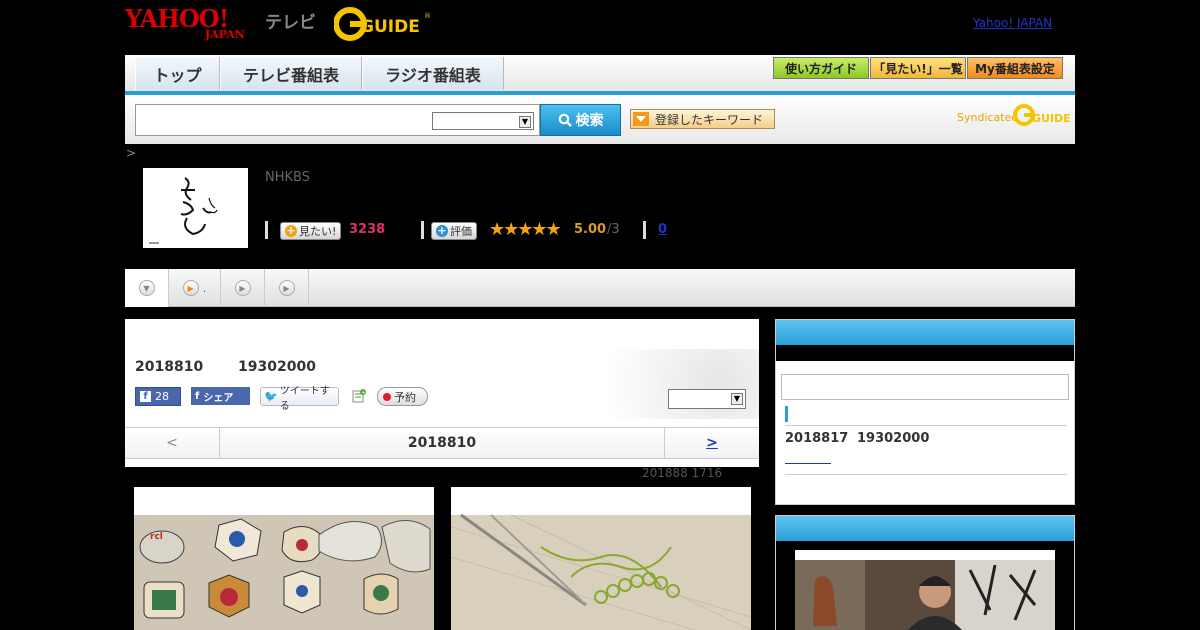 The width and height of the screenshot is (1200, 630). Describe the element at coordinates (433, 73) in the screenshot. I see `tab-radio-listings: ラジオ番組表` at that location.